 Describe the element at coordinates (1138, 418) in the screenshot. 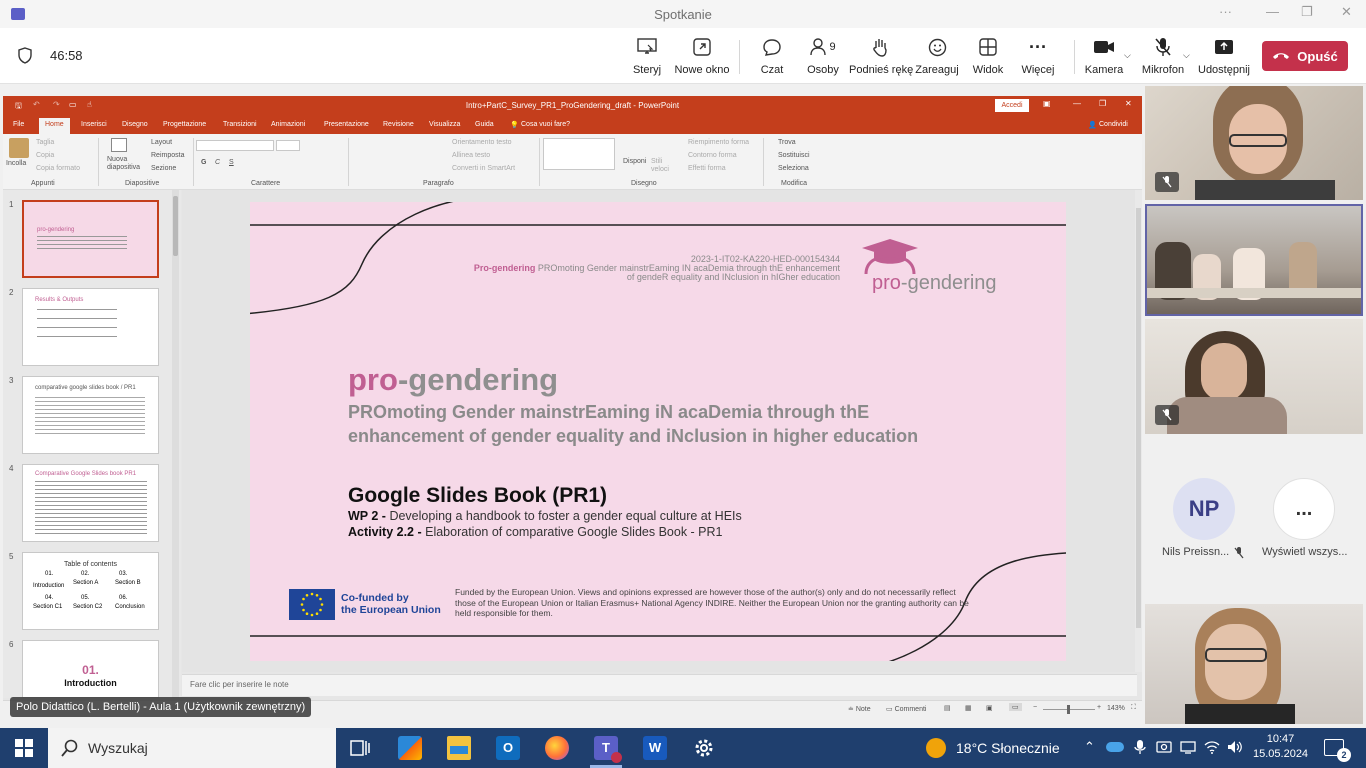

I see `canvas-scroll-thumb` at that location.